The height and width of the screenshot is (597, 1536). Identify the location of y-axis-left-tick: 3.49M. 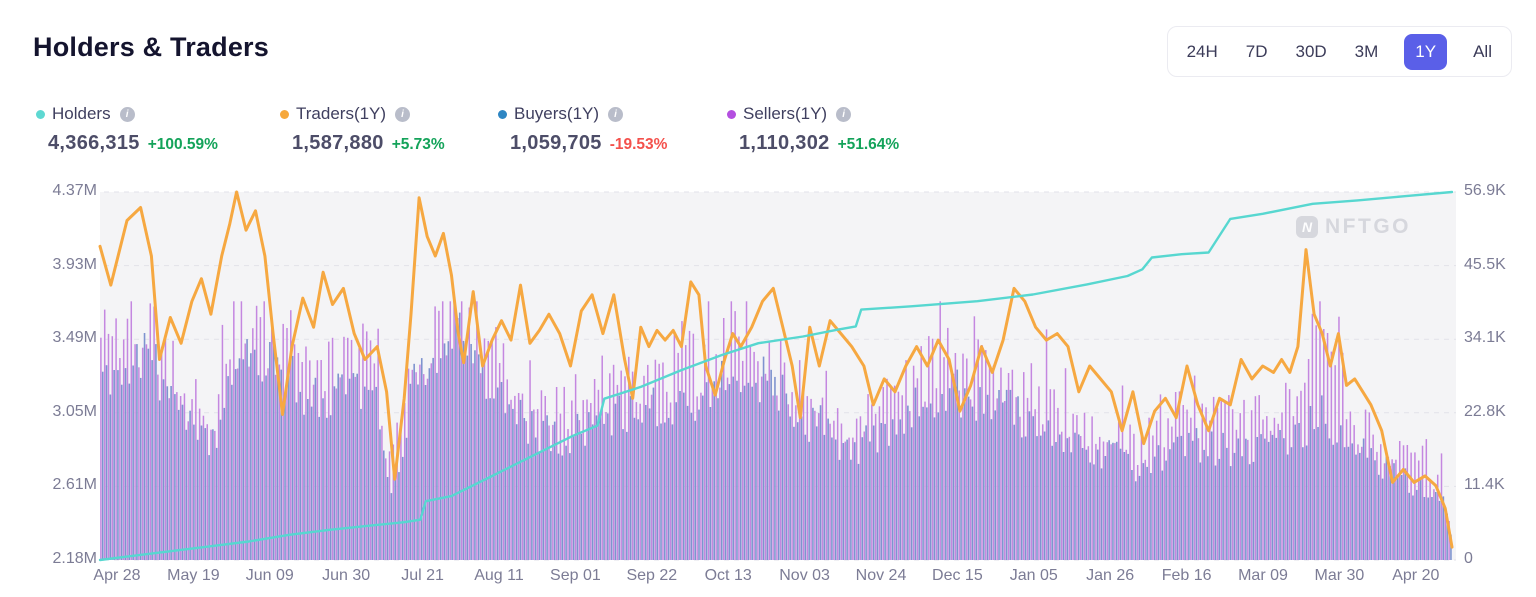
(74, 338).